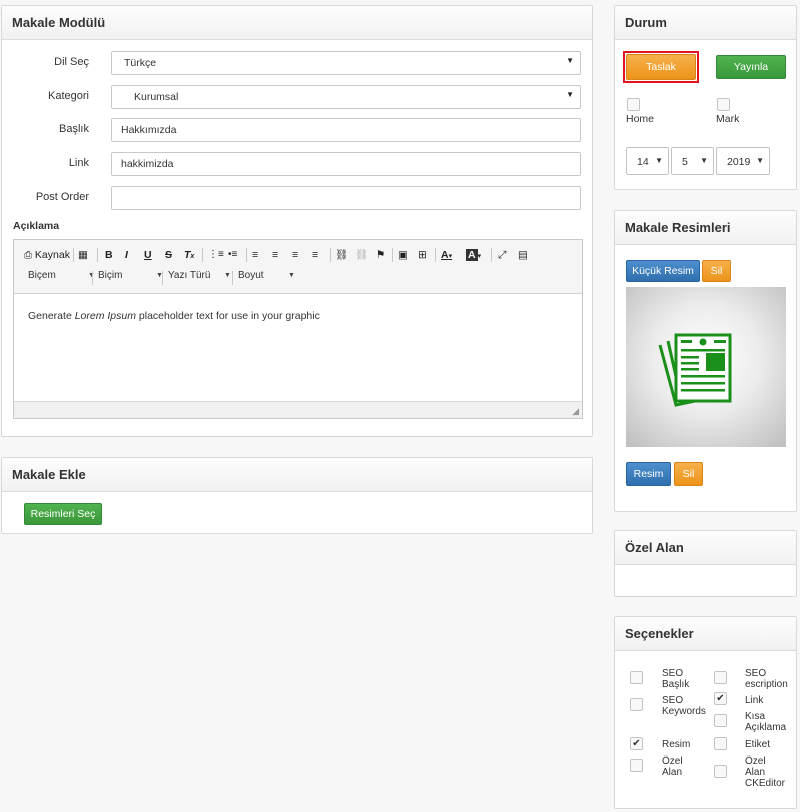 This screenshot has height=812, width=800. What do you see at coordinates (648, 474) in the screenshot?
I see `image-button: Resim` at bounding box center [648, 474].